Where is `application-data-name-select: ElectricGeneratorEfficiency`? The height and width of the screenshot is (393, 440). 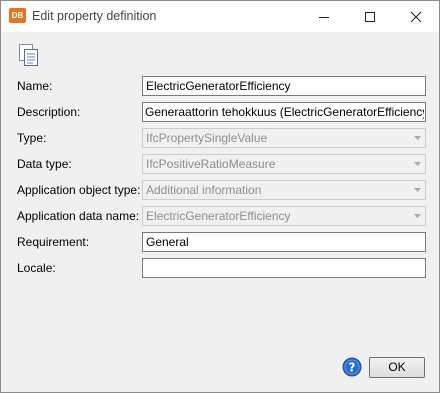
application-data-name-select: ElectricGeneratorEfficiency is located at coordinates (284, 216).